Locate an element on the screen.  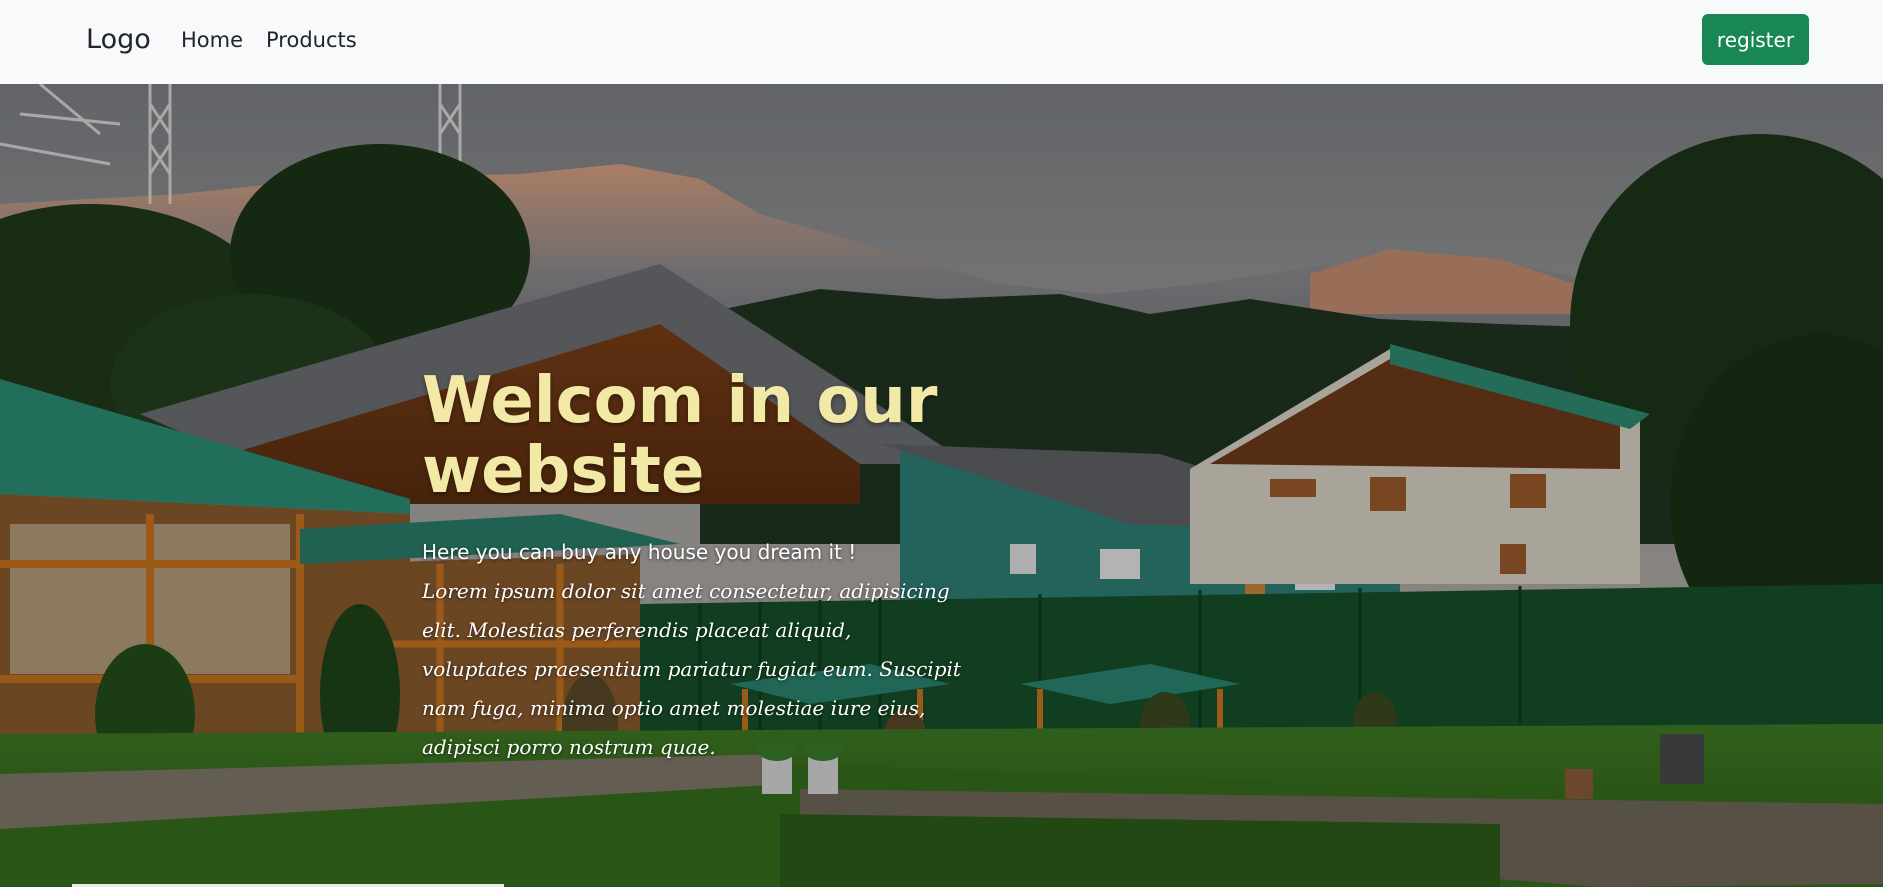
brand-logo: Logo is located at coordinates (118, 39).